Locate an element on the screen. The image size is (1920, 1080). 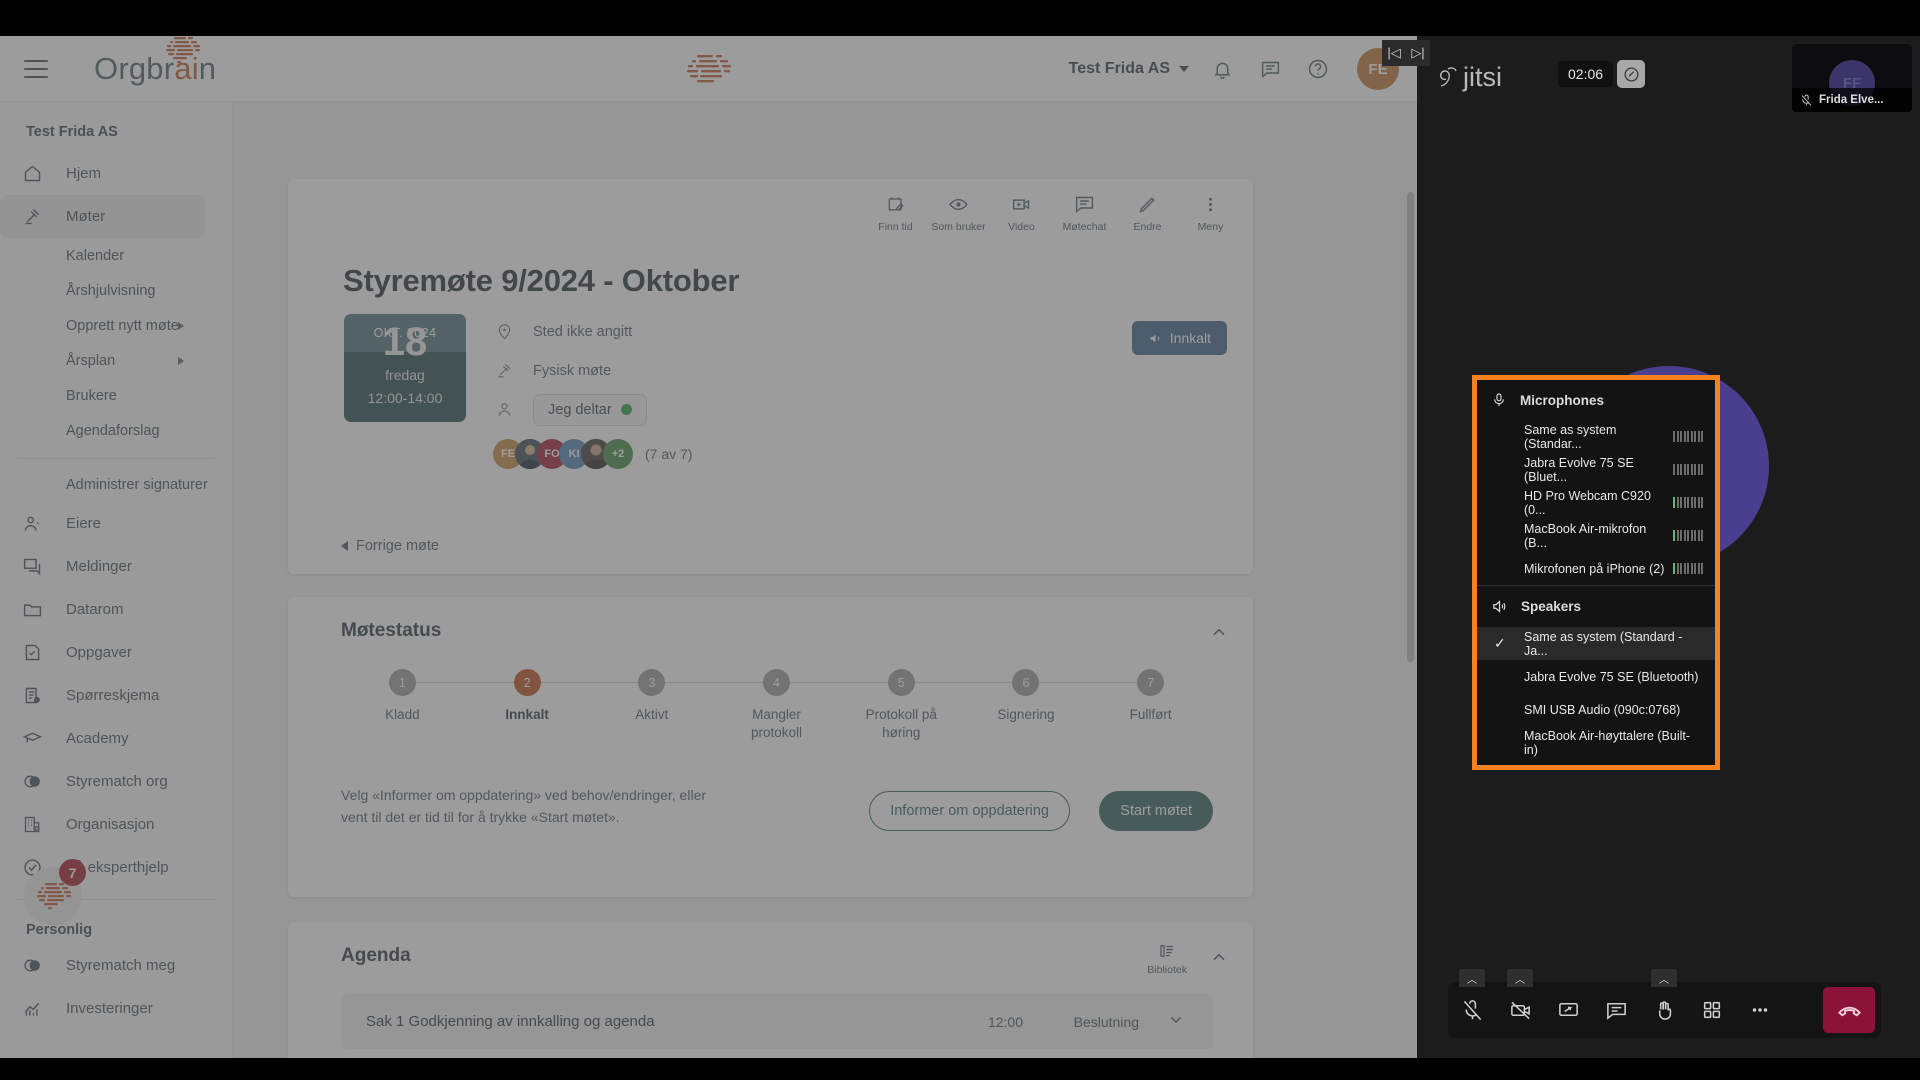
step-1: 1 Kladd is located at coordinates (434, 705).